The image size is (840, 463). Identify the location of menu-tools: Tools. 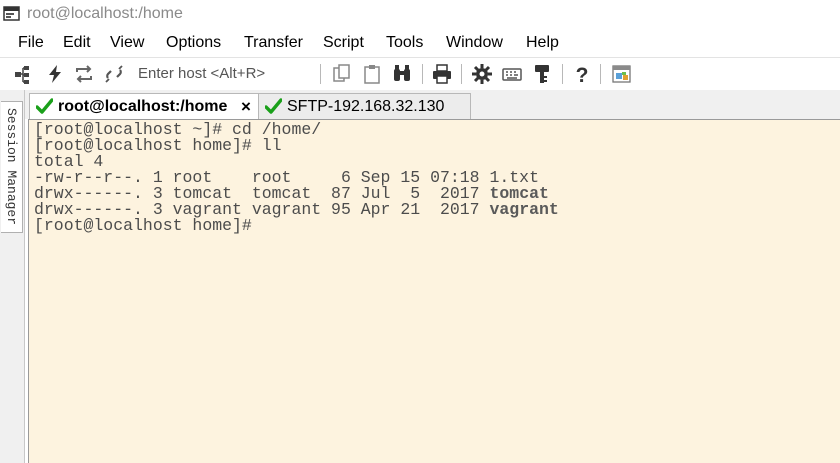
(404, 43).